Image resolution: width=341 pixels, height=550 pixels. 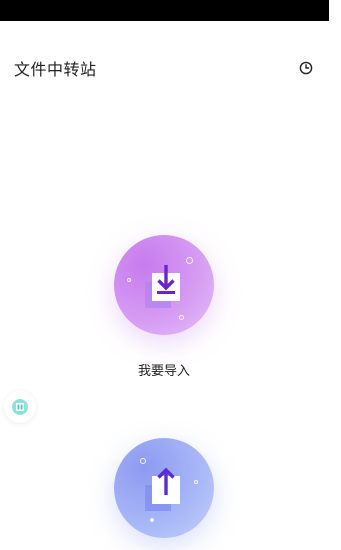 I want to click on upload-arrow-icon, so click(x=162, y=489).